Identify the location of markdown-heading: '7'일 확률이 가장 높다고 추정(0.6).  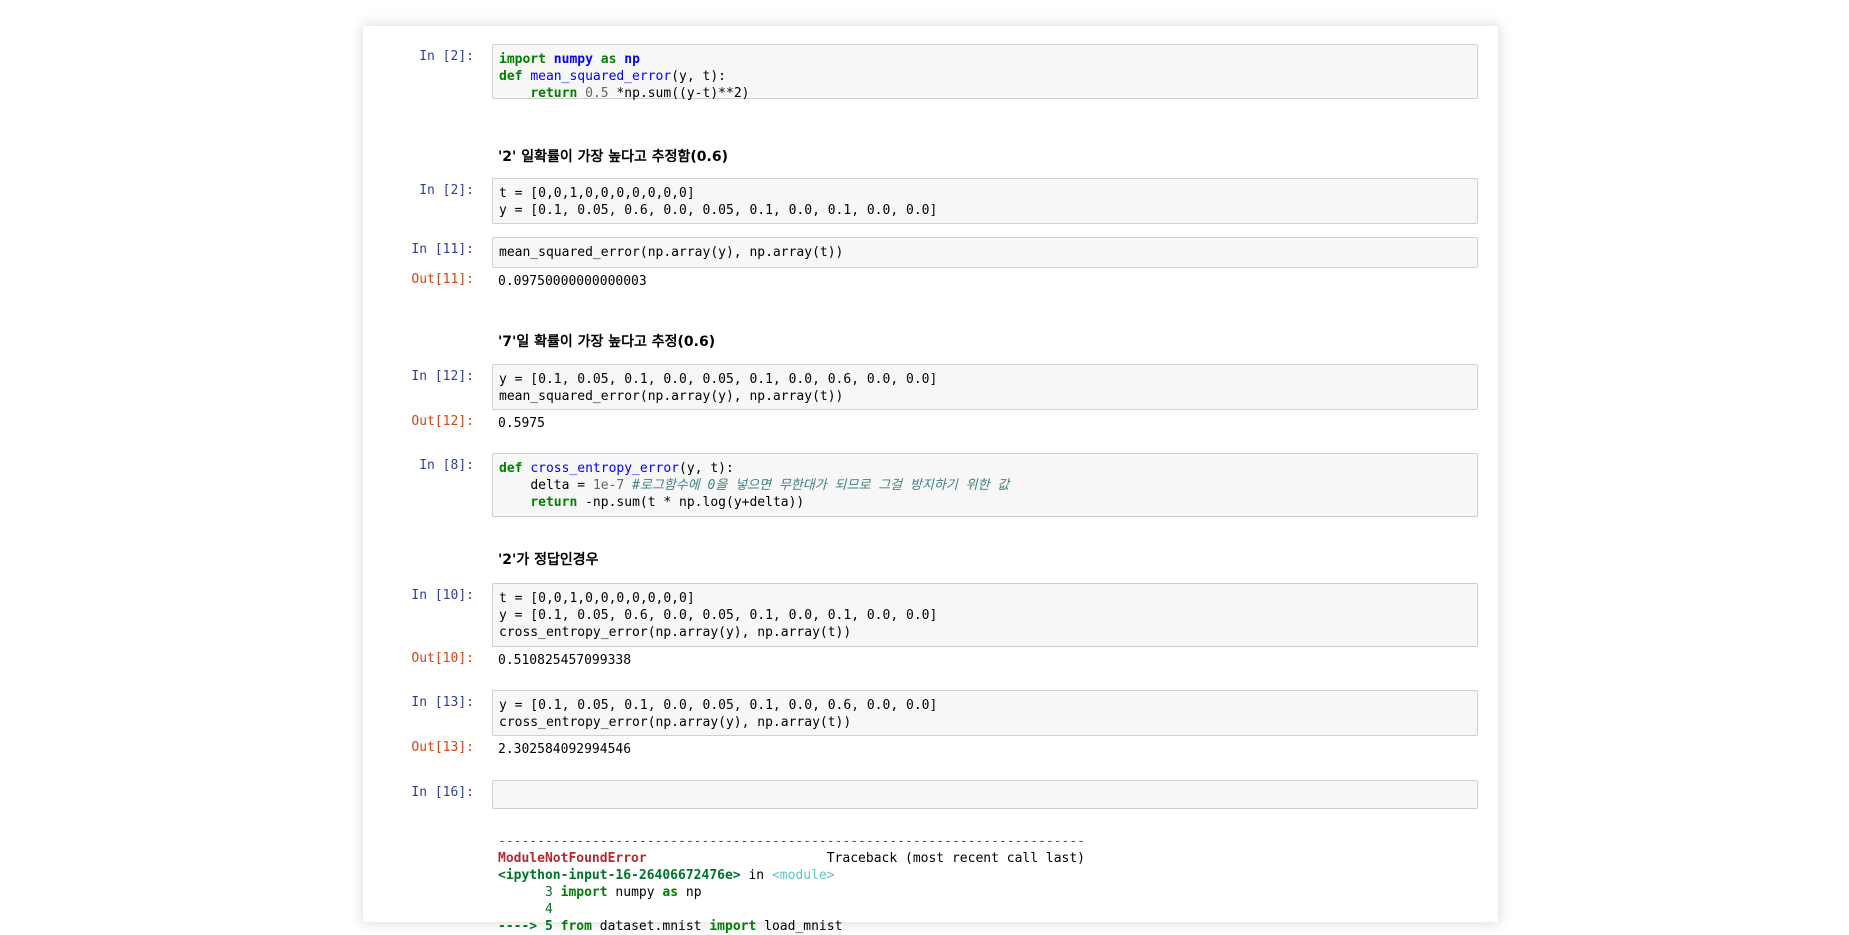
(607, 342).